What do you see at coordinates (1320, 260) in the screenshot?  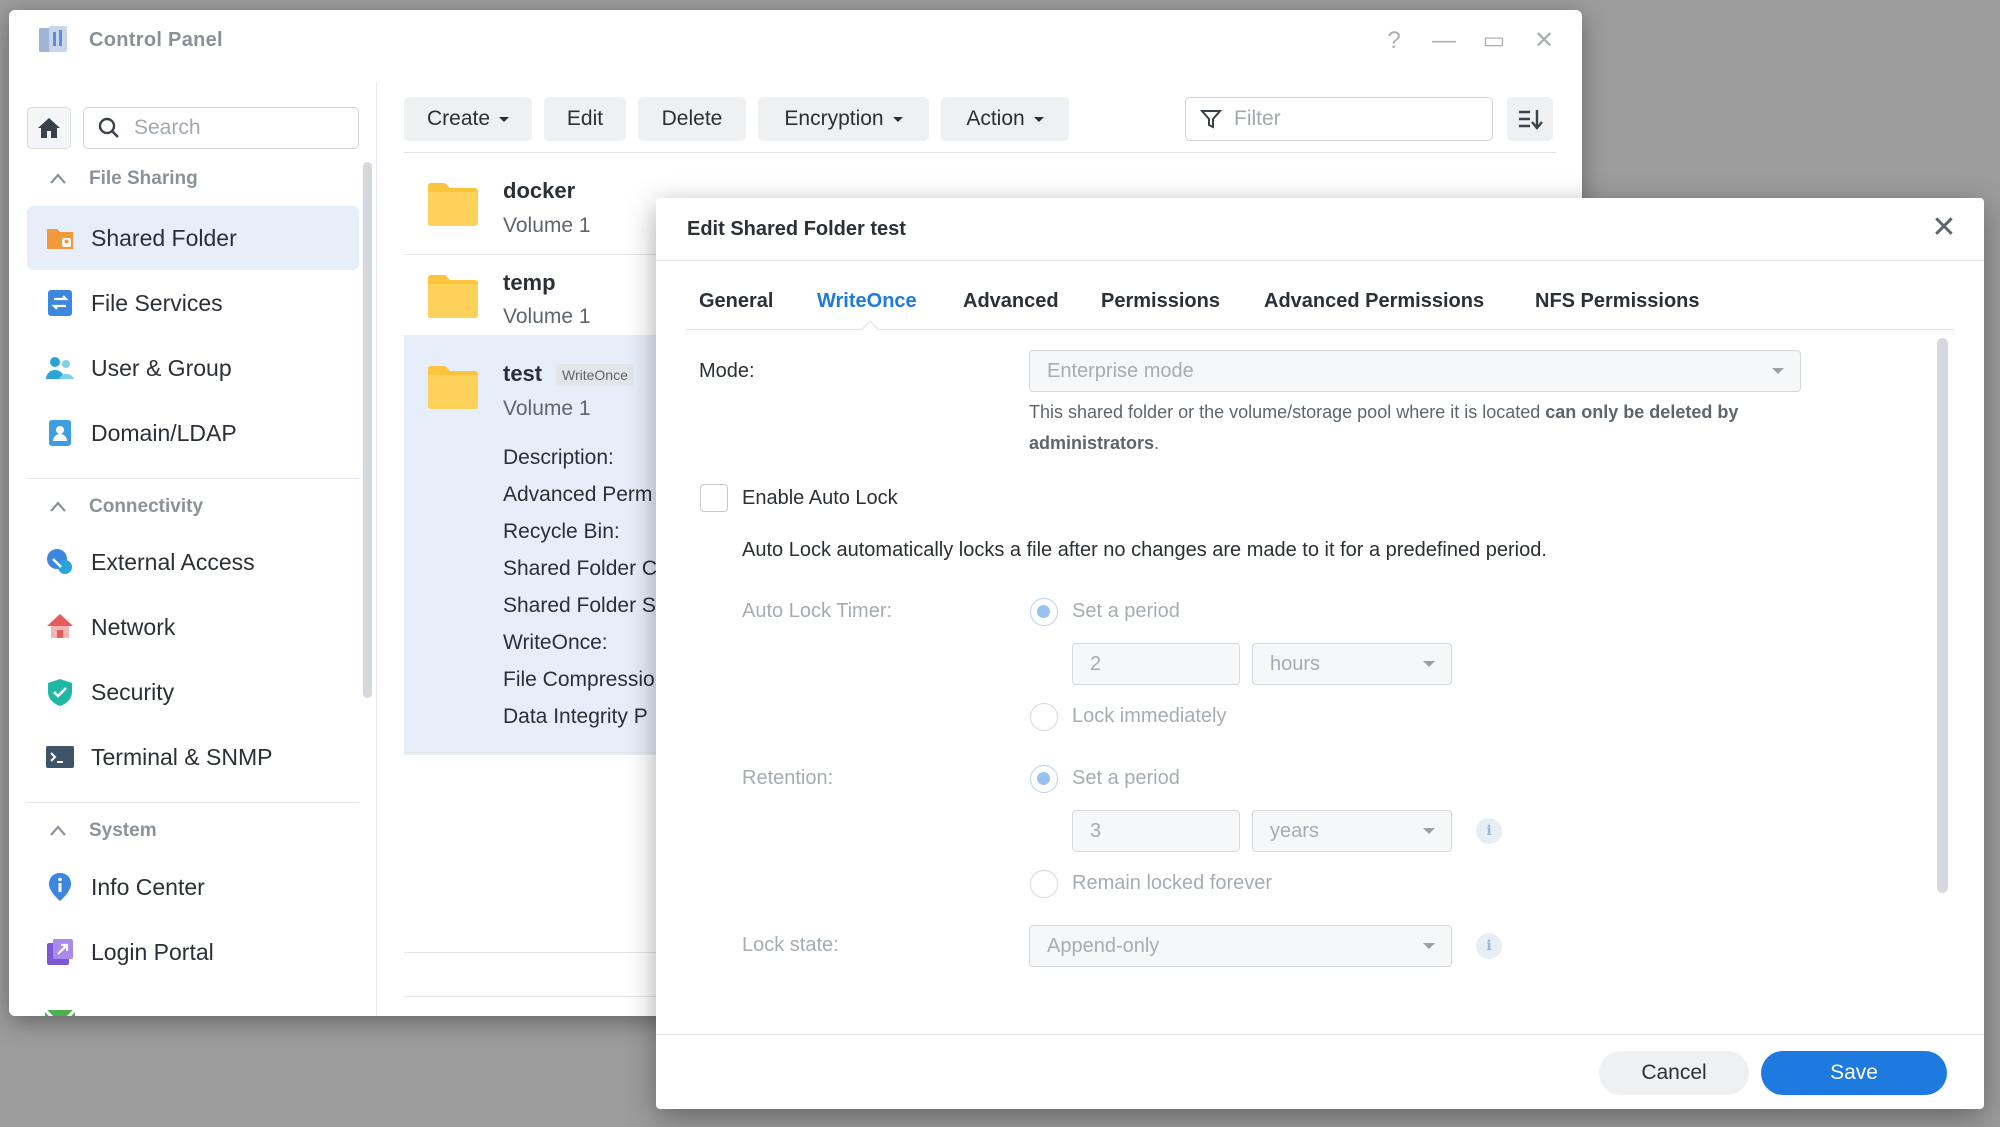 I see `dialog-header-divider` at bounding box center [1320, 260].